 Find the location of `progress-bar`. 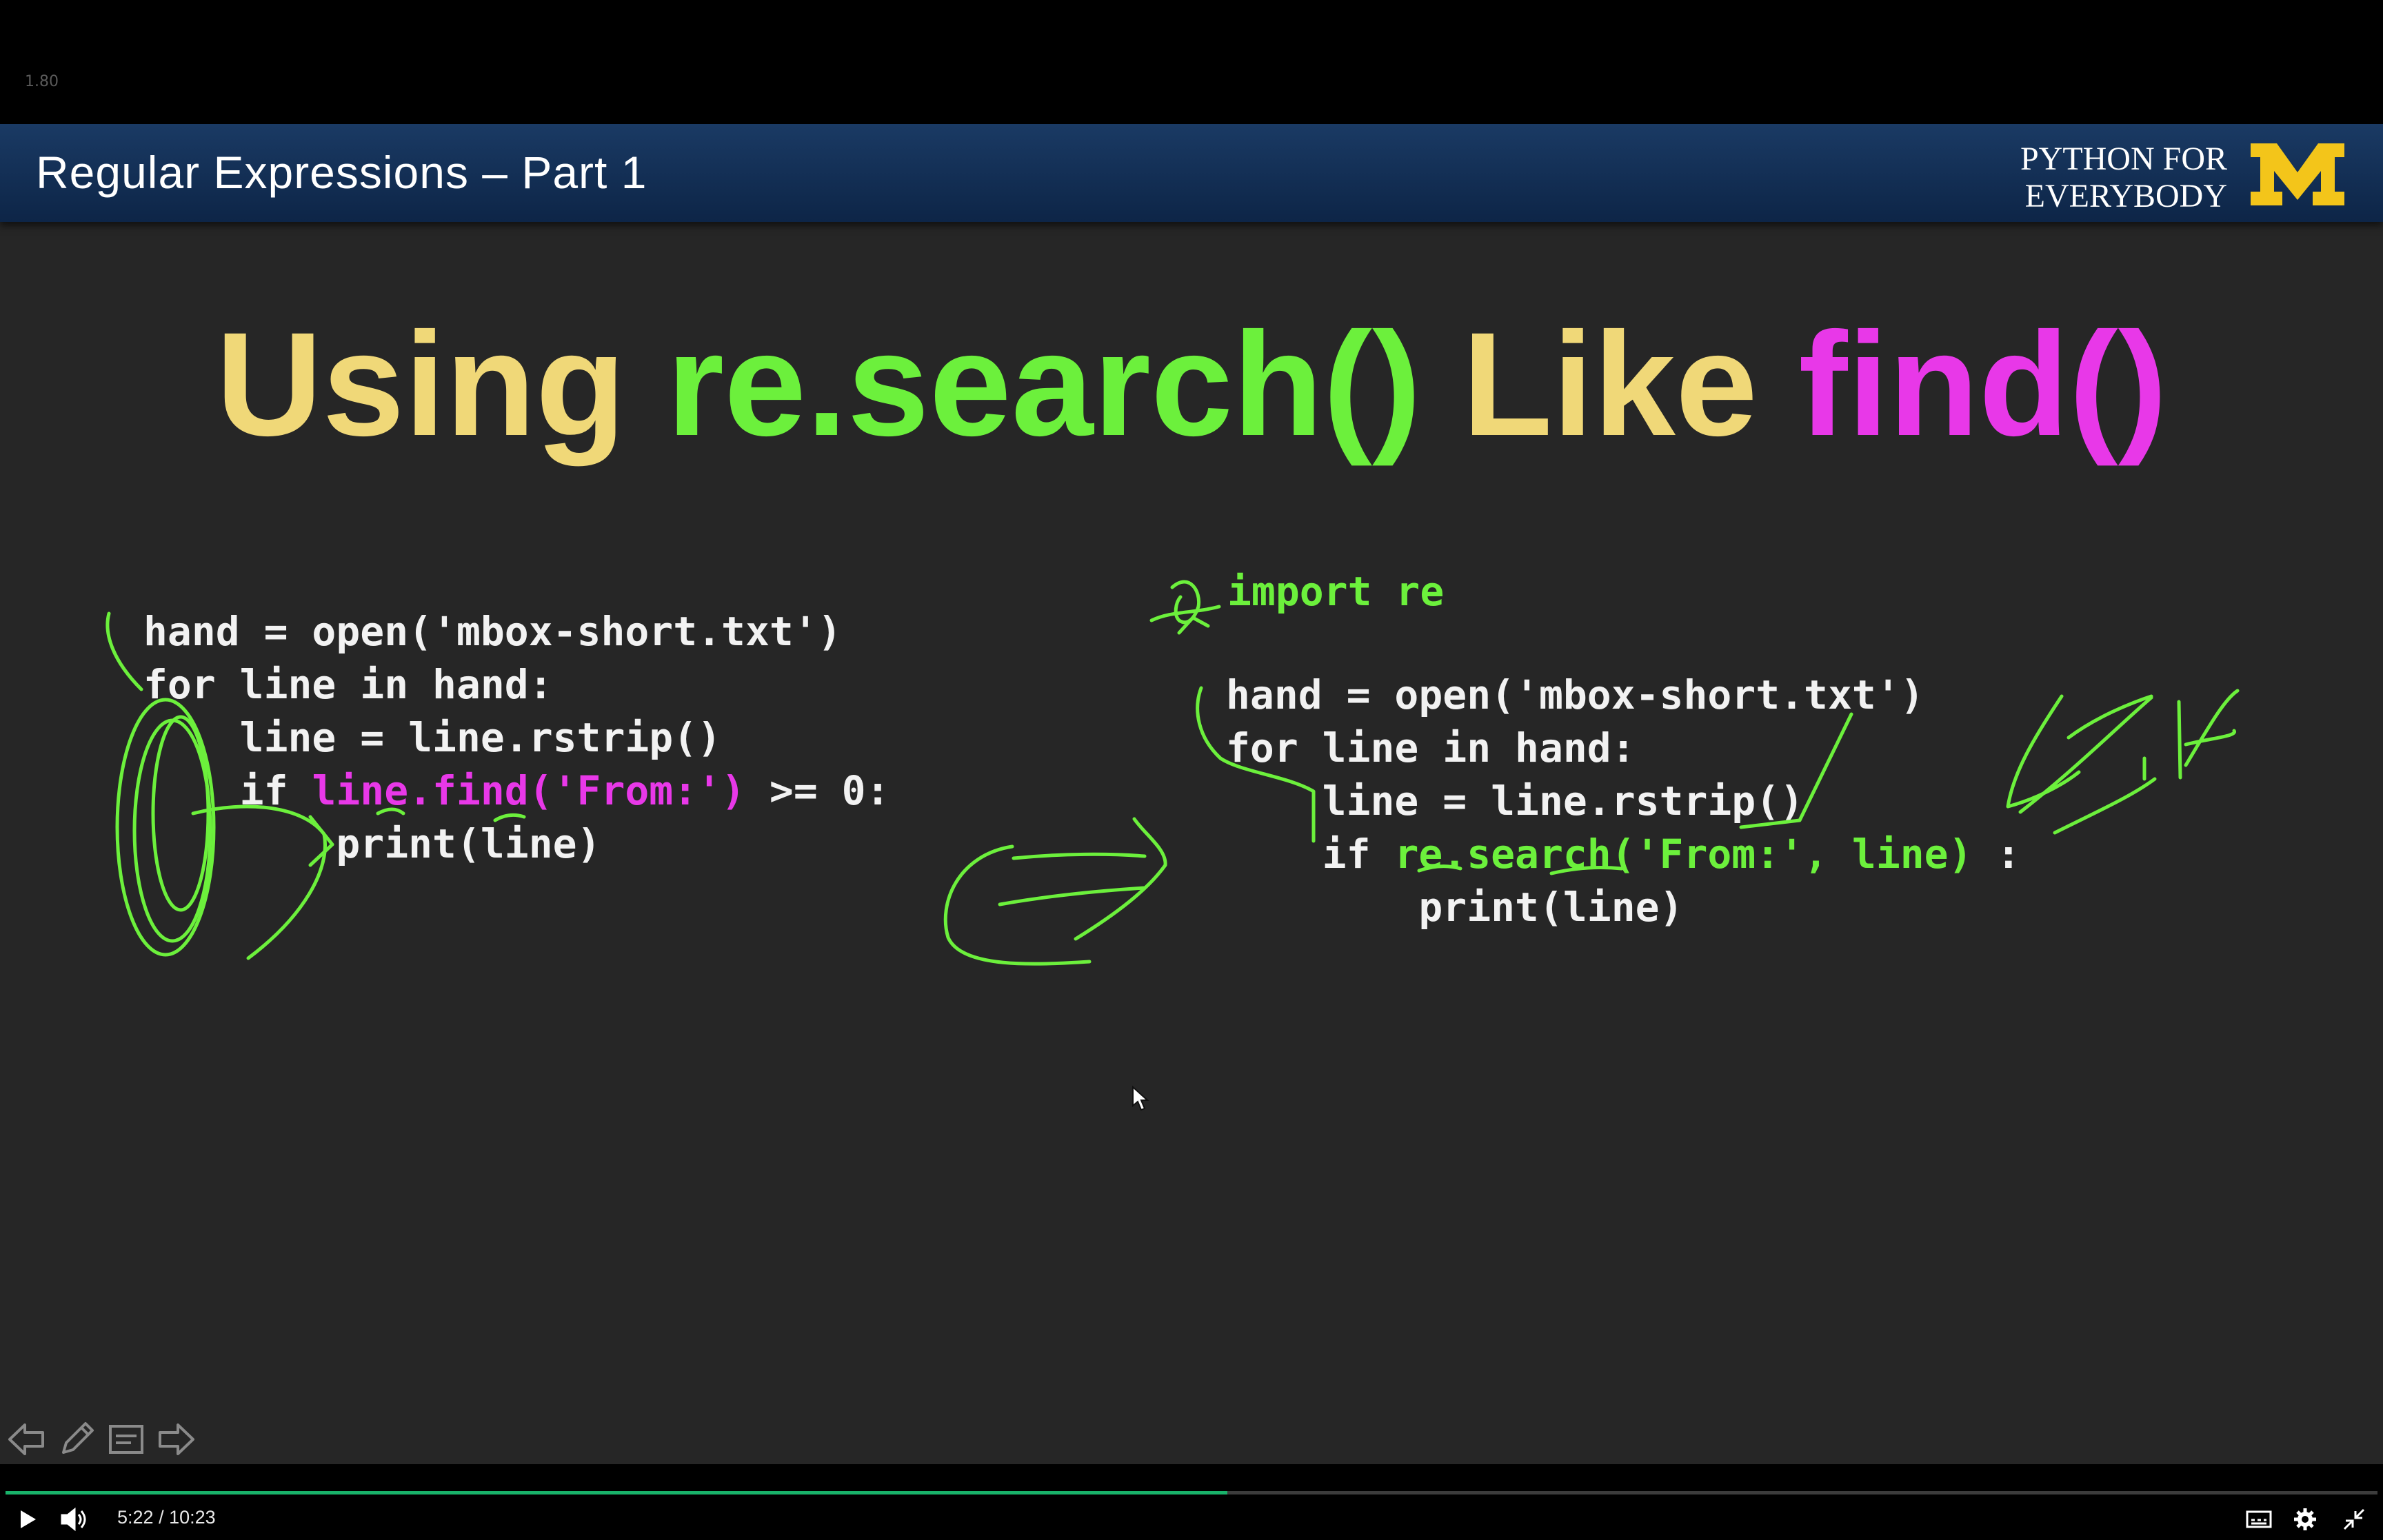

progress-bar is located at coordinates (1191, 1493).